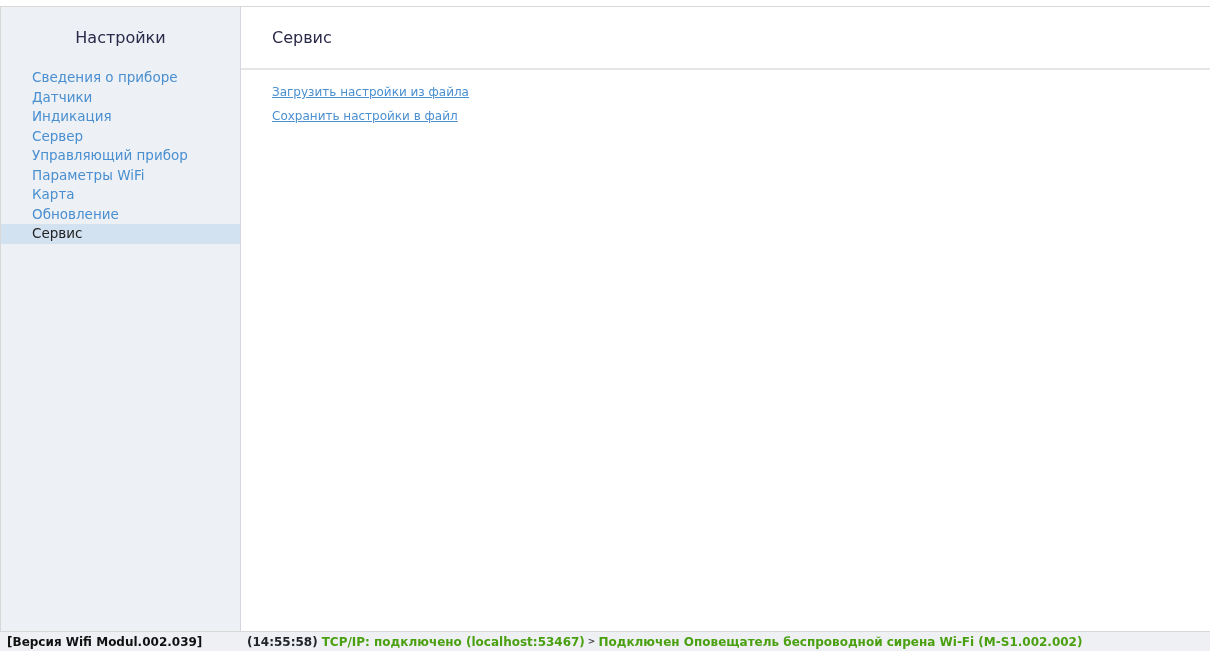 This screenshot has height=651, width=1210. Describe the element at coordinates (840, 642) in the screenshot. I see `device-status: Подключен Оповещатель беспроводной сирена Wi-Fi (M-S1.002.002)` at that location.